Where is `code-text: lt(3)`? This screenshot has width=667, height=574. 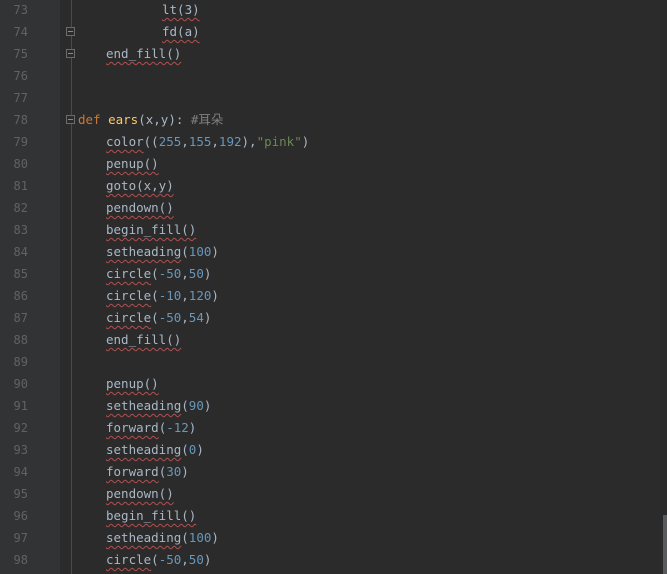 code-text: lt(3) is located at coordinates (181, 10).